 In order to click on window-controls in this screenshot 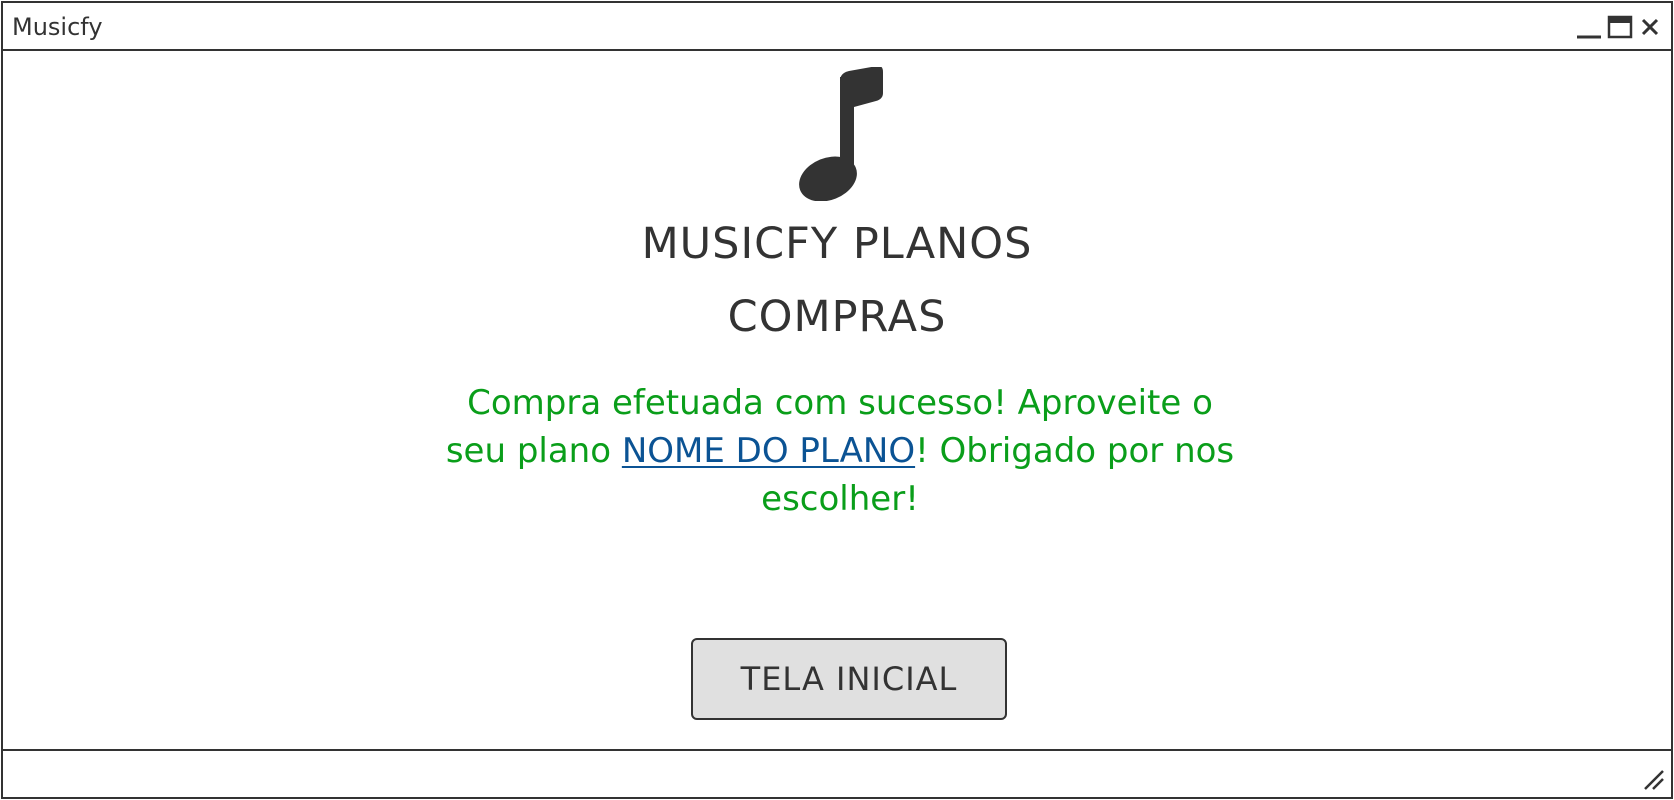, I will do `click(1618, 28)`.